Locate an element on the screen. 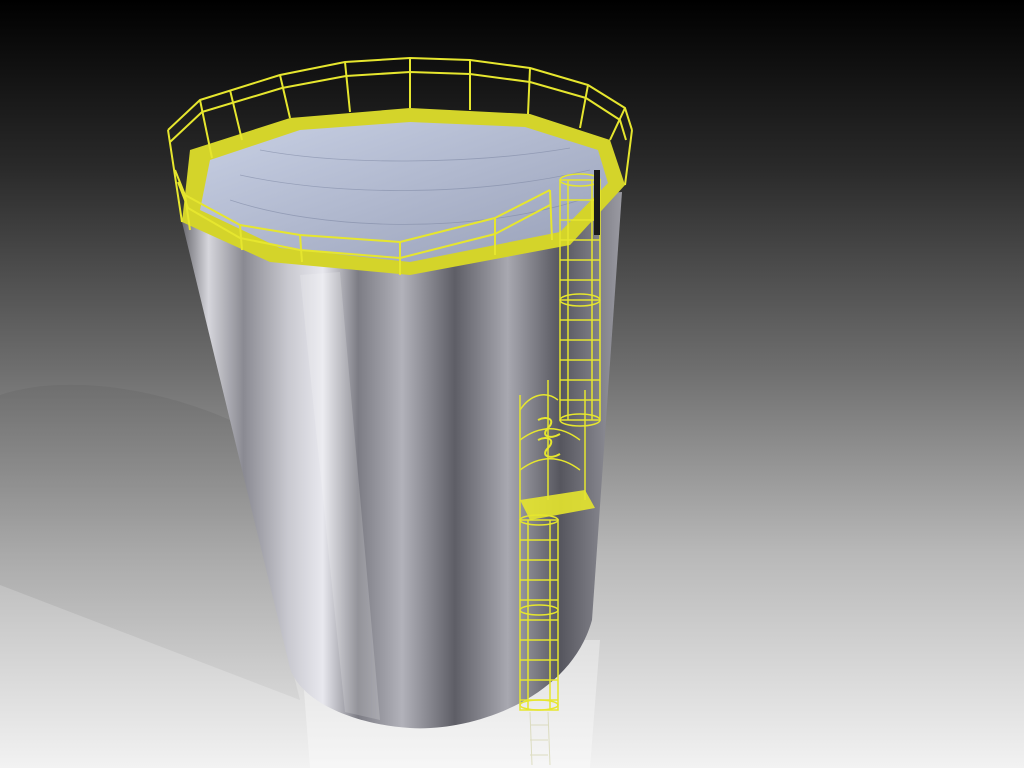  vent-pipe is located at coordinates (597, 202).